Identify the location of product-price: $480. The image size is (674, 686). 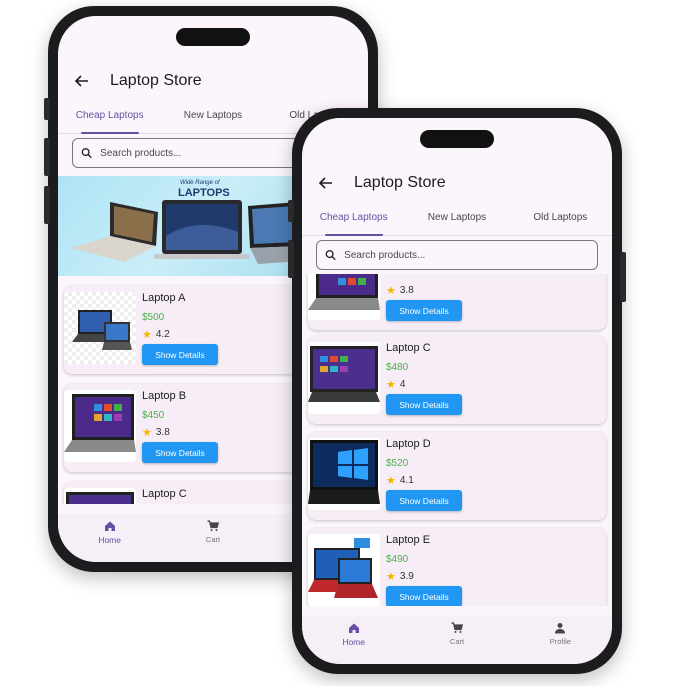
(397, 367).